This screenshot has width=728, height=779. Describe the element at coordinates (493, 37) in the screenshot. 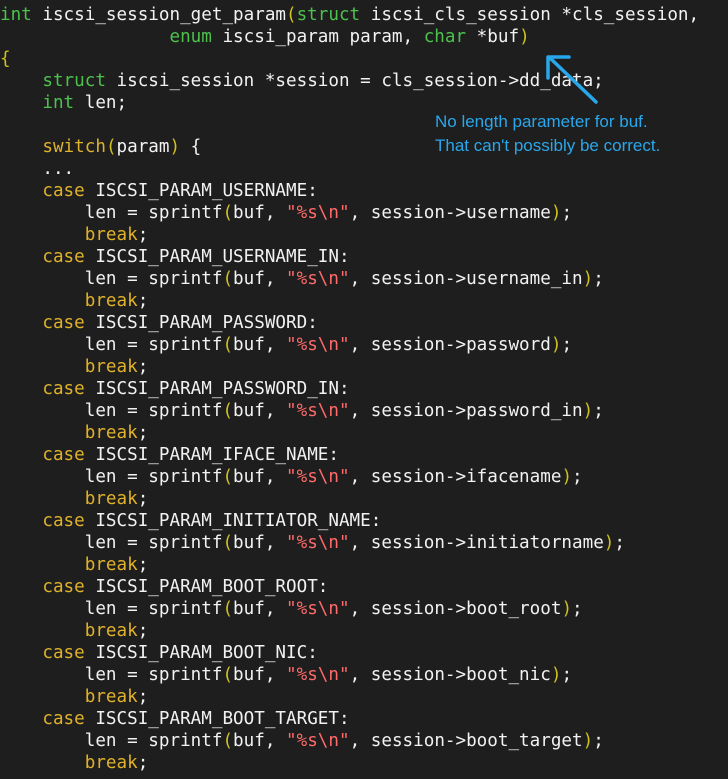

I see `code-text: *buf` at that location.